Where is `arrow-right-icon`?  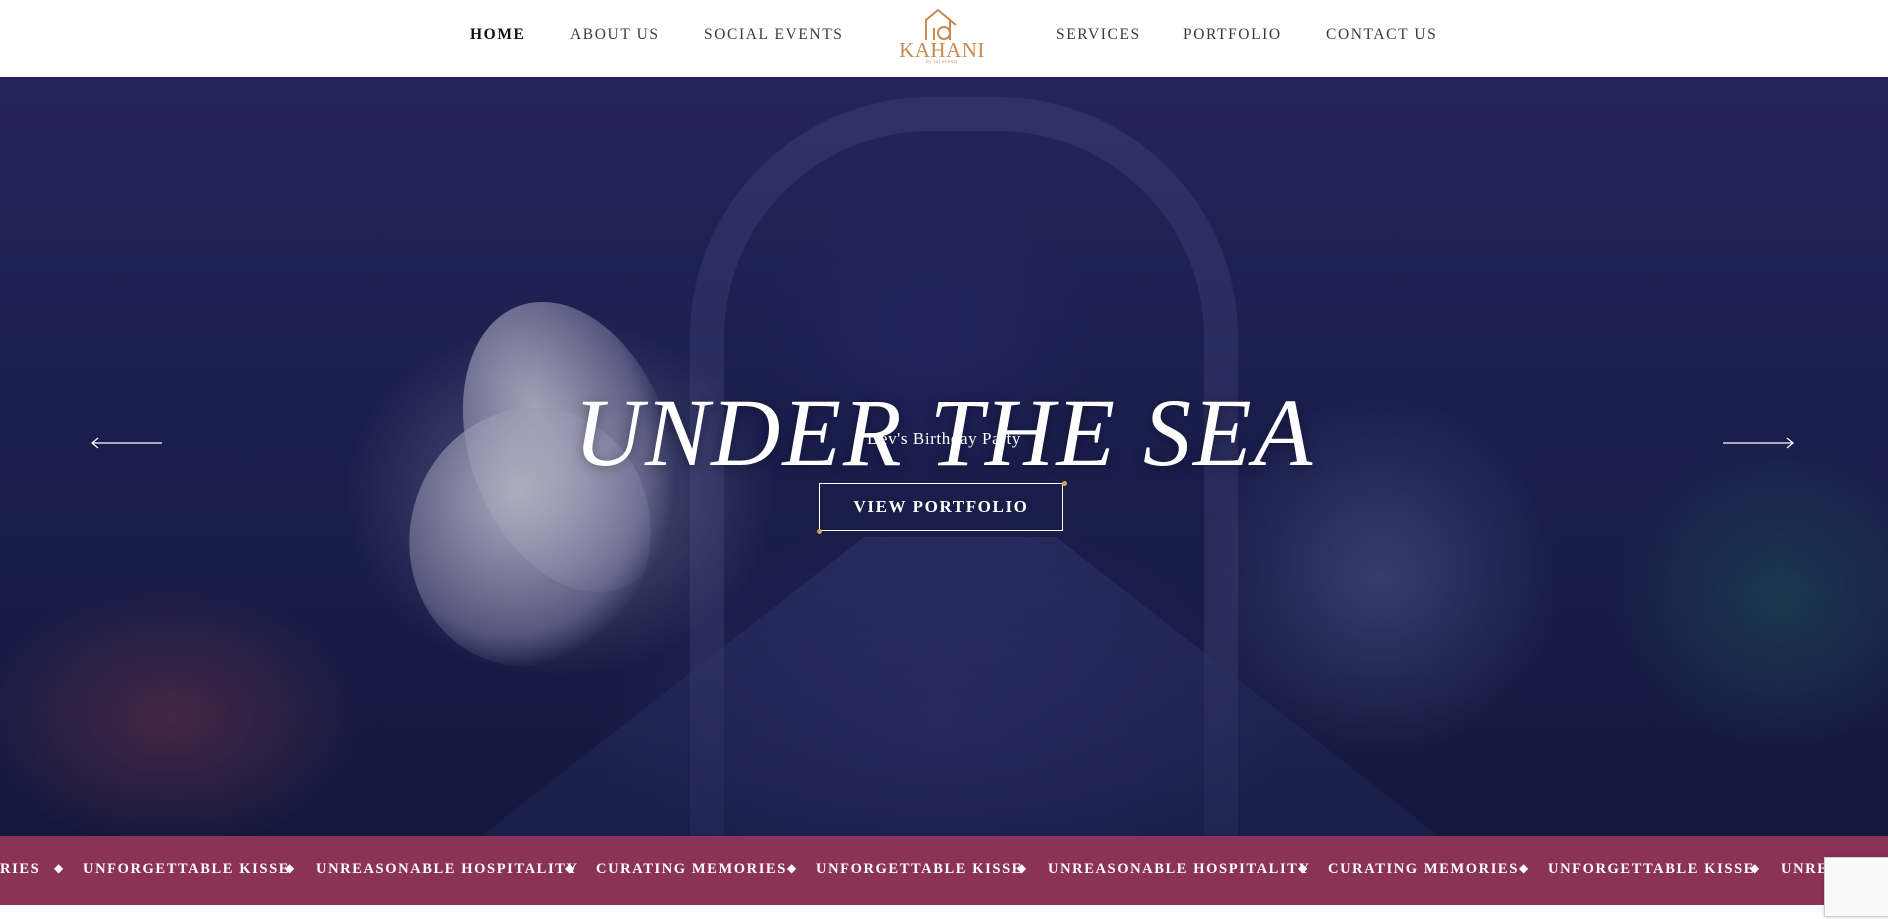 arrow-right-icon is located at coordinates (1759, 443).